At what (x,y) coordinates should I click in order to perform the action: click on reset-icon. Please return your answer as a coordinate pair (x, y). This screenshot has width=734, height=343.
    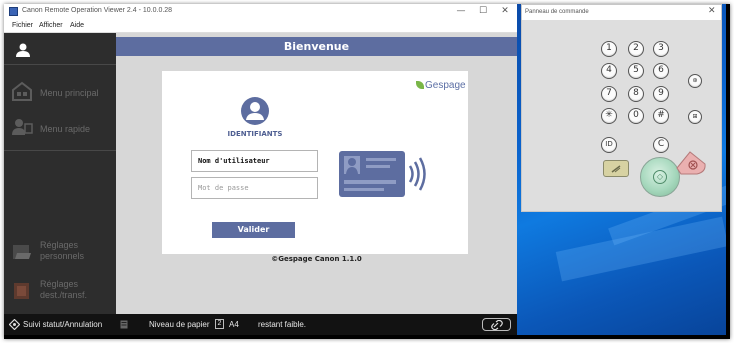
    Looking at the image, I should click on (616, 169).